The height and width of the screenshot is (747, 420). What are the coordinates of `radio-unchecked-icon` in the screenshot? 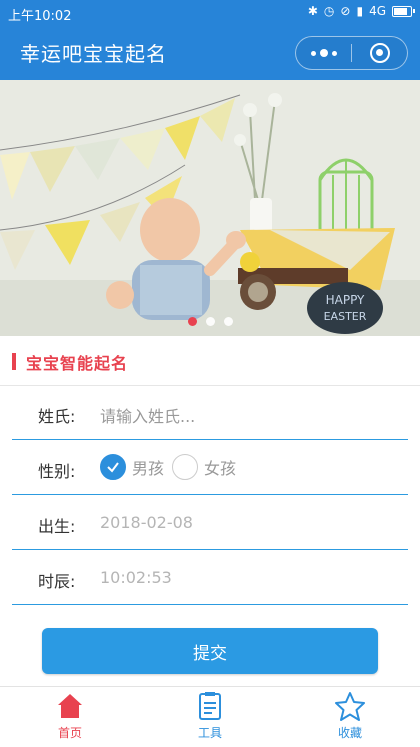 It's located at (185, 467).